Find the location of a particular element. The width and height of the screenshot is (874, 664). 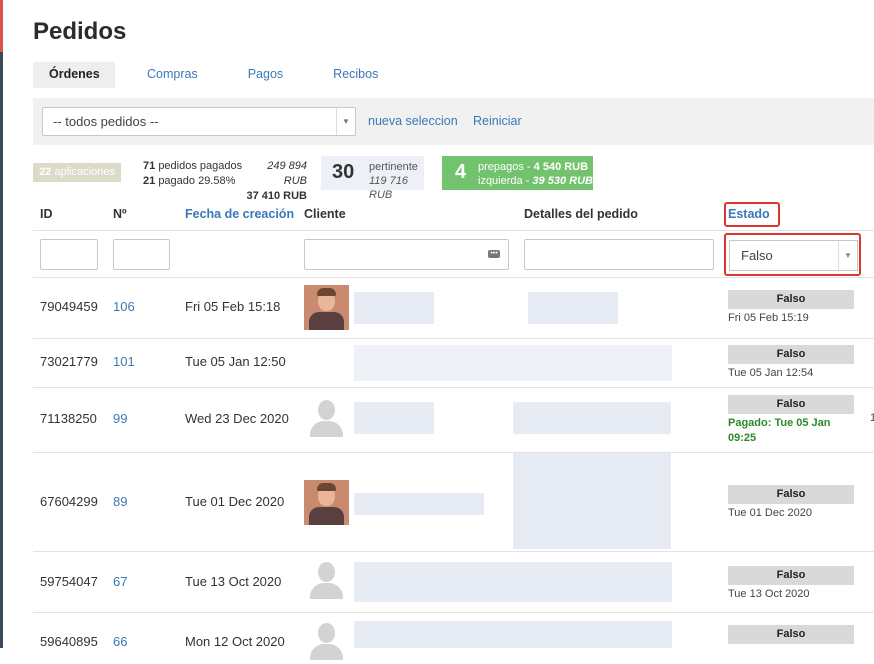

order-id: 59640895 is located at coordinates (69, 641).